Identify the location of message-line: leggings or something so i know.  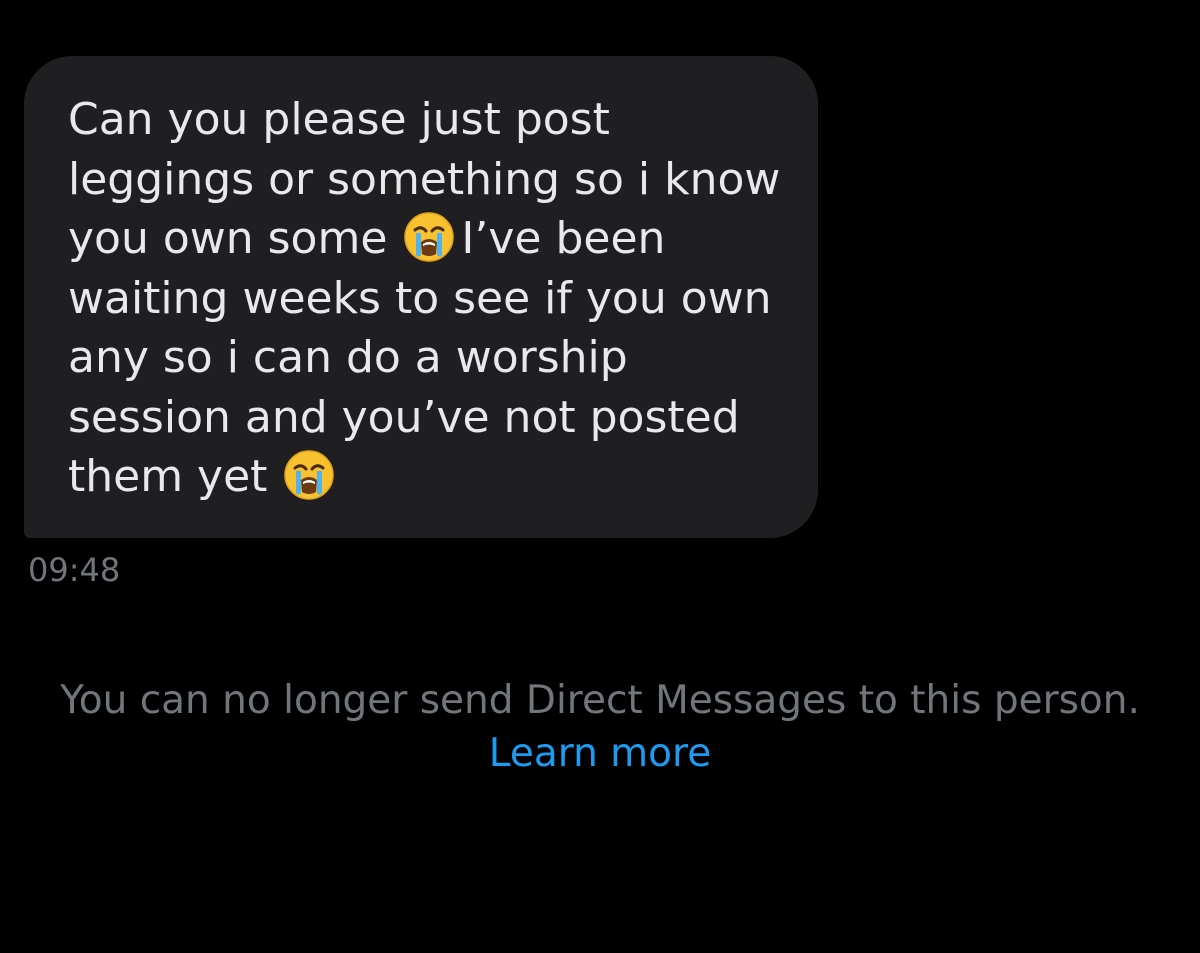
(424, 179).